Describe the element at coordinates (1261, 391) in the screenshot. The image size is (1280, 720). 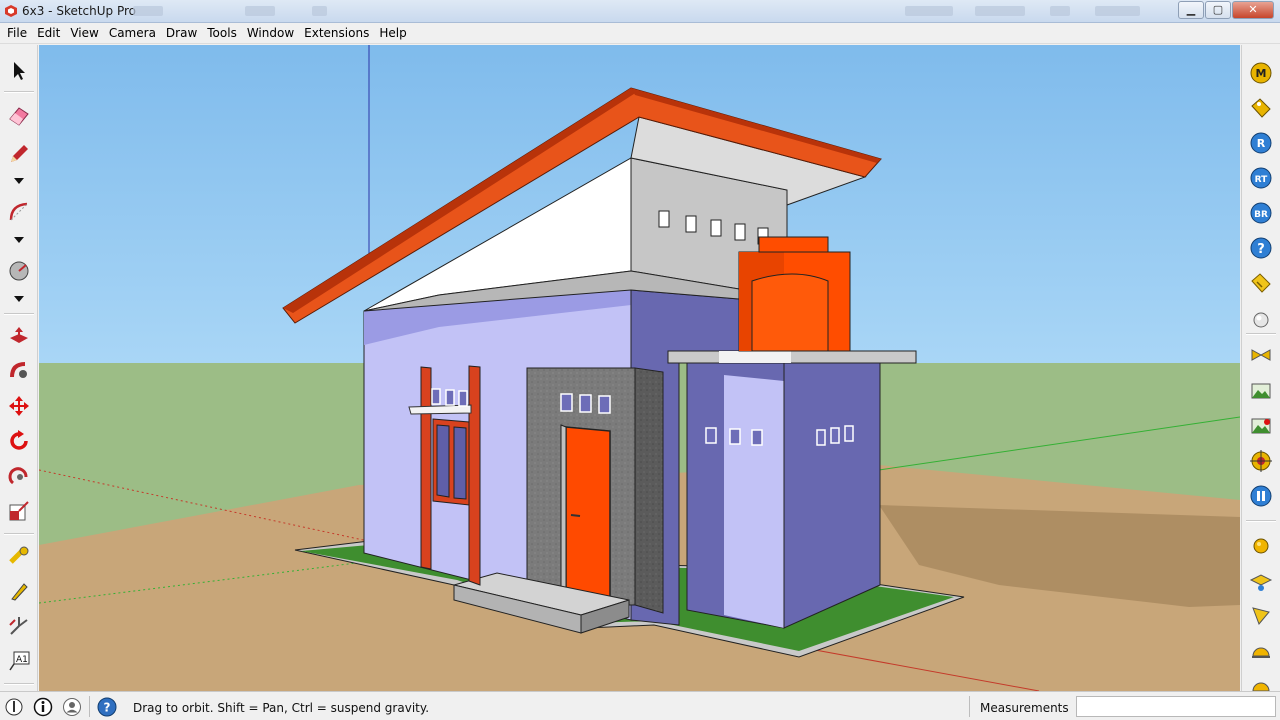
I see `landscape-icon` at that location.